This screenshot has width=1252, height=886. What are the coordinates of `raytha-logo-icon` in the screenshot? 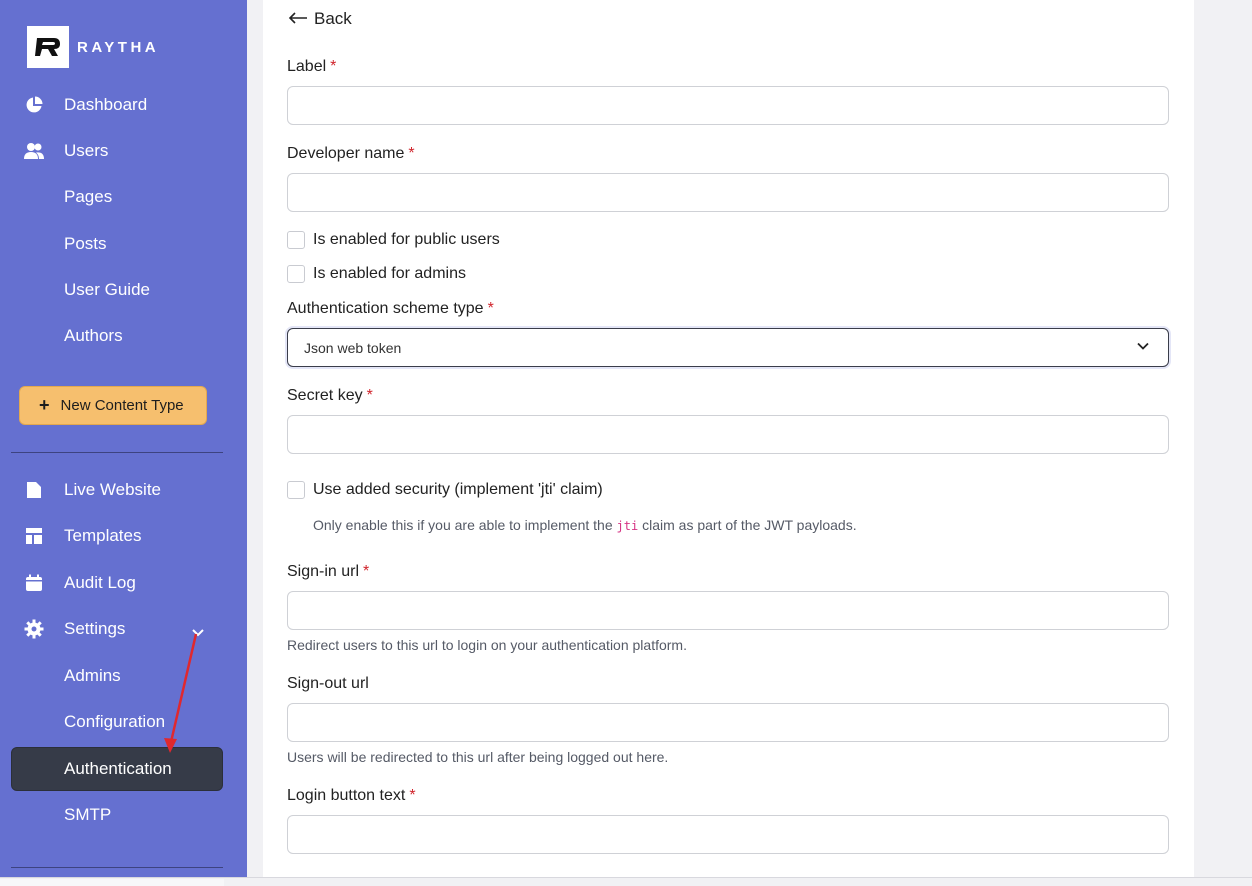 It's located at (48, 47).